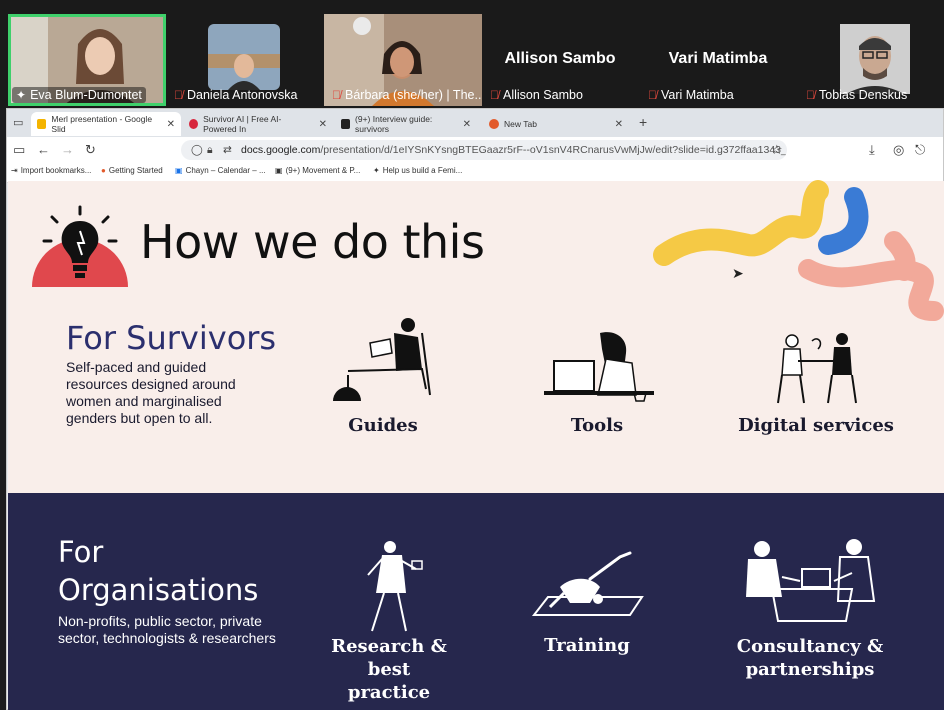 The height and width of the screenshot is (710, 944). What do you see at coordinates (382, 359) in the screenshot?
I see `guides-reading-illustration` at bounding box center [382, 359].